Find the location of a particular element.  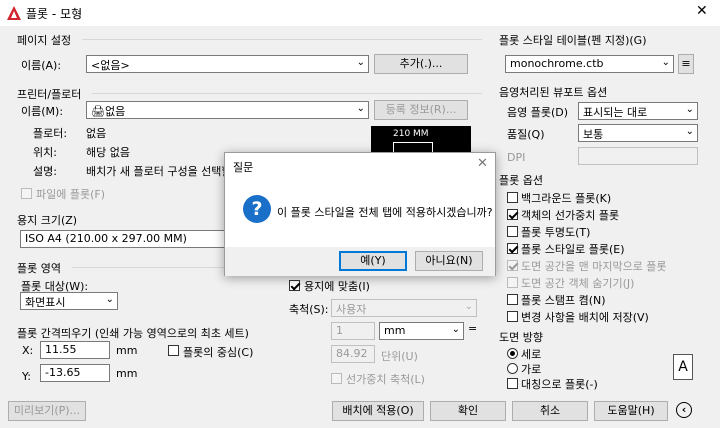

dialog-close-icon: ✕ is located at coordinates (482, 163).